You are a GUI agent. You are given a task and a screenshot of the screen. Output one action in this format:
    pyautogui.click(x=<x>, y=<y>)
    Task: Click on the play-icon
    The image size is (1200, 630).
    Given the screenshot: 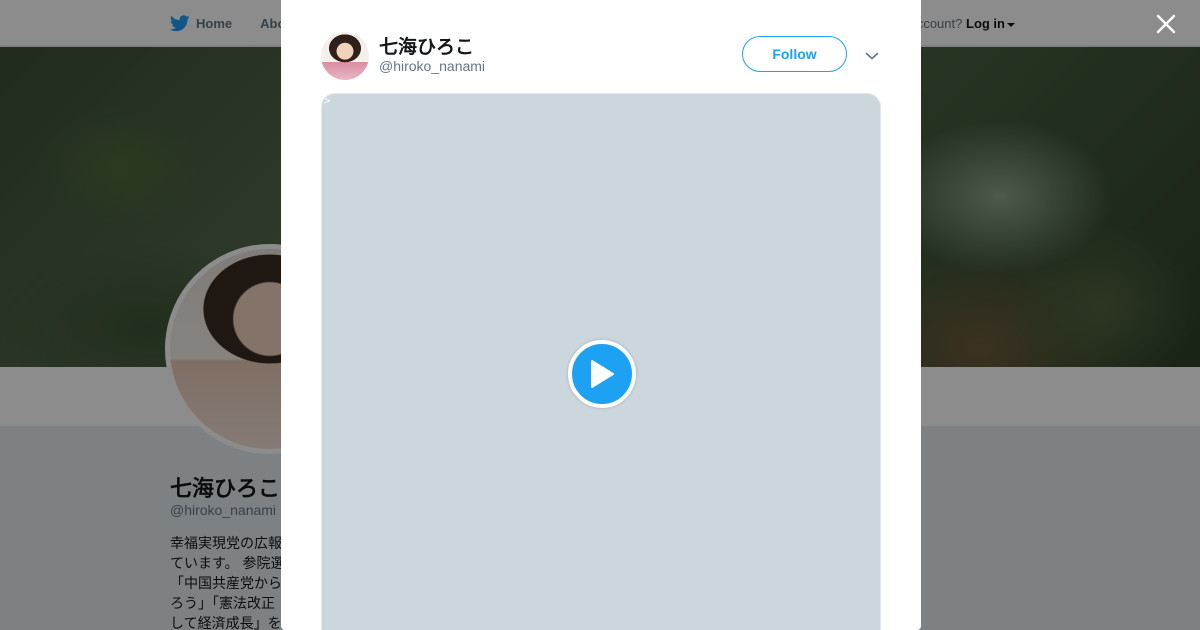 What is the action you would take?
    pyautogui.click(x=602, y=374)
    